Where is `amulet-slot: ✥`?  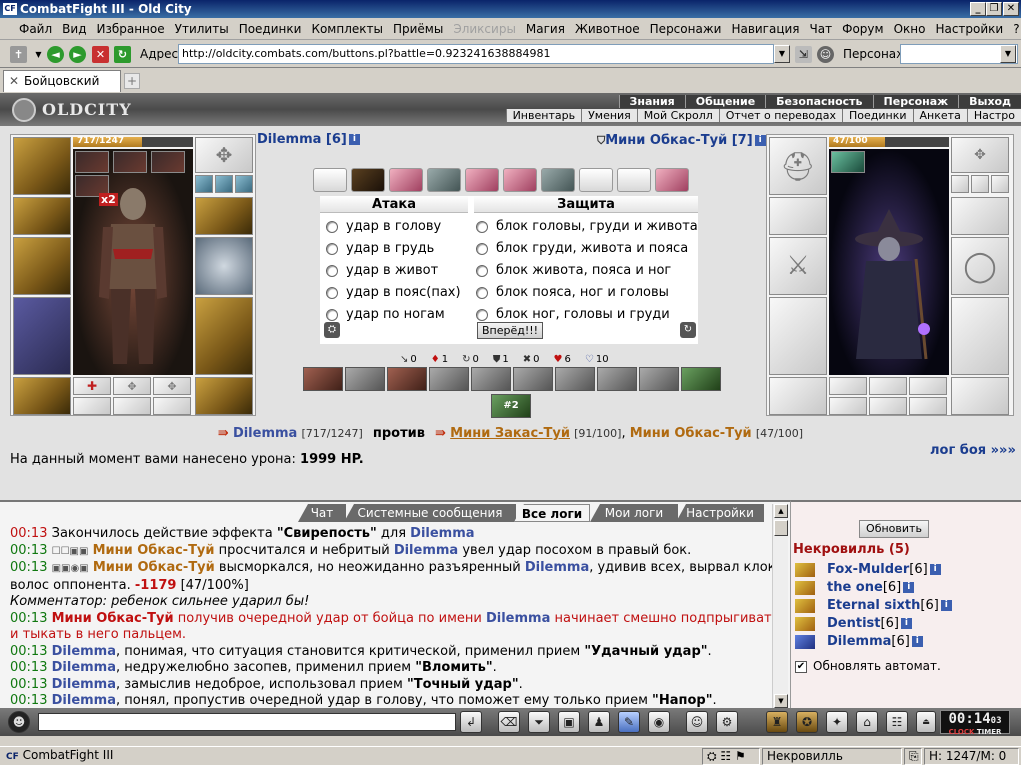
amulet-slot: ✥ is located at coordinates (224, 155).